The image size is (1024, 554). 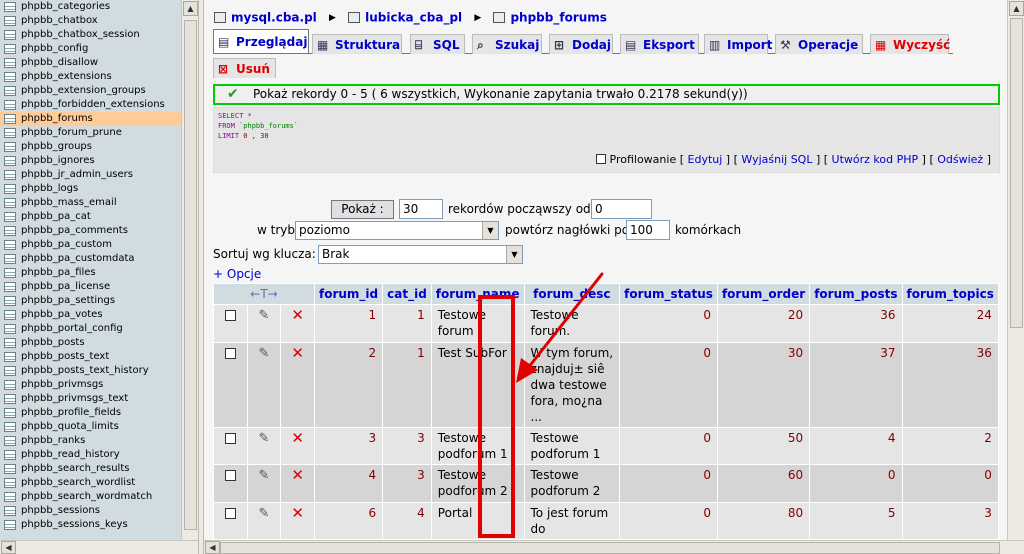 I want to click on table-list-item: phpbb_pa_comments, so click(x=90, y=231).